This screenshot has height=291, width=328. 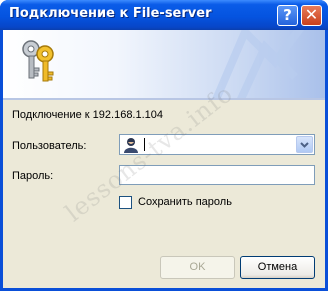 I want to click on window-title: Подключение к File-server, so click(x=110, y=13).